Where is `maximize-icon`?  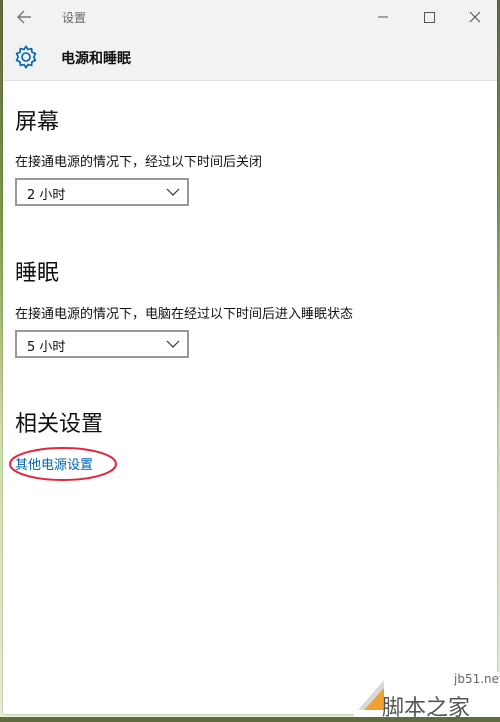
maximize-icon is located at coordinates (429, 17).